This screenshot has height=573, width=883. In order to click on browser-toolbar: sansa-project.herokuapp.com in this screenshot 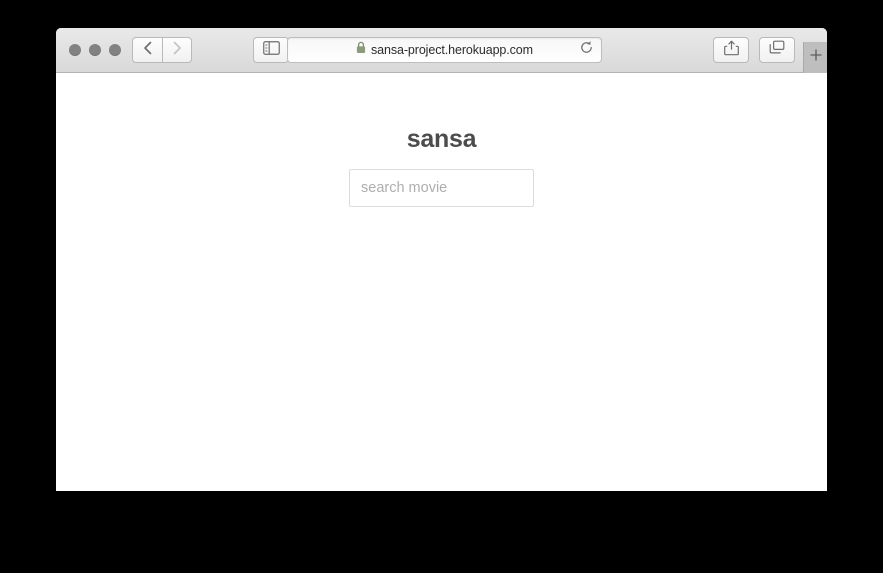, I will do `click(441, 50)`.